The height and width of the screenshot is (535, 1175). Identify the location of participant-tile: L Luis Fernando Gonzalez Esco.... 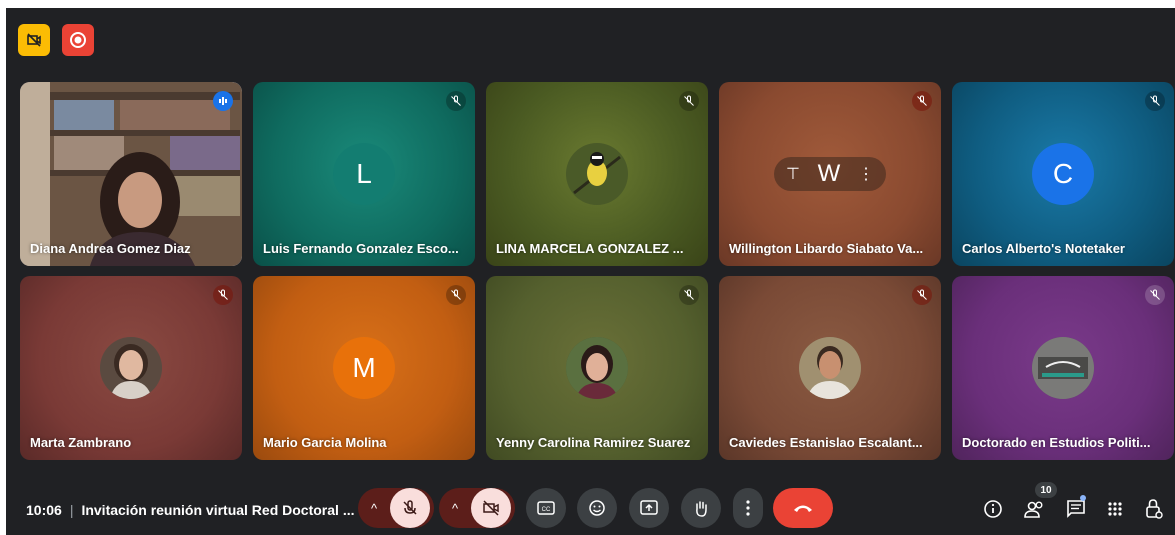
(364, 174).